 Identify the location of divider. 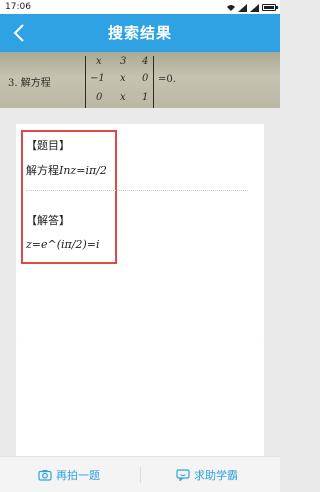
(137, 190).